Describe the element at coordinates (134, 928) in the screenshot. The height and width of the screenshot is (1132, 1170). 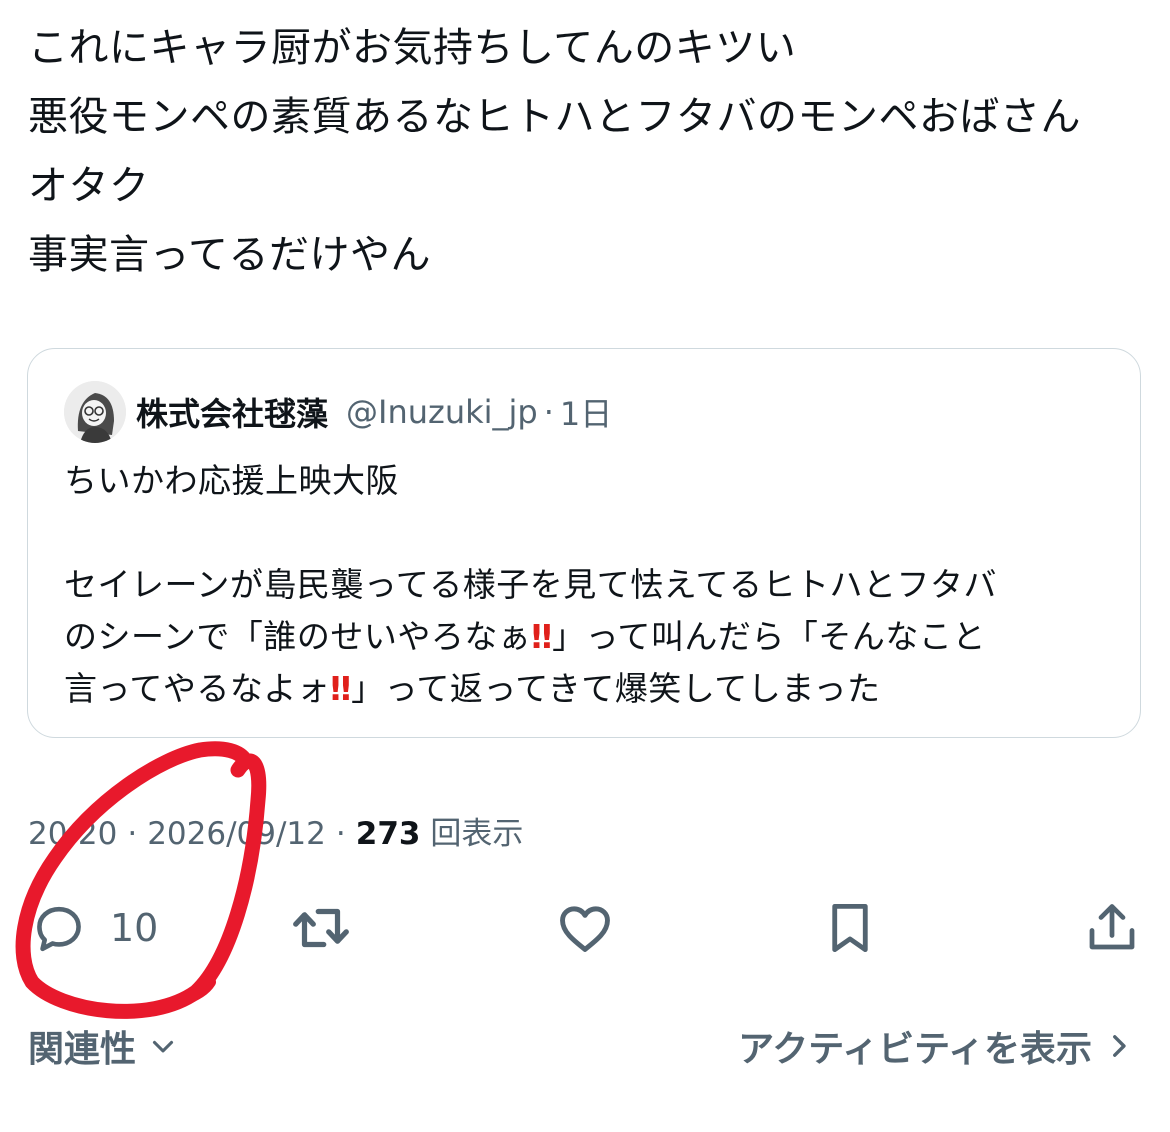
I see `reply-count: 10` at that location.